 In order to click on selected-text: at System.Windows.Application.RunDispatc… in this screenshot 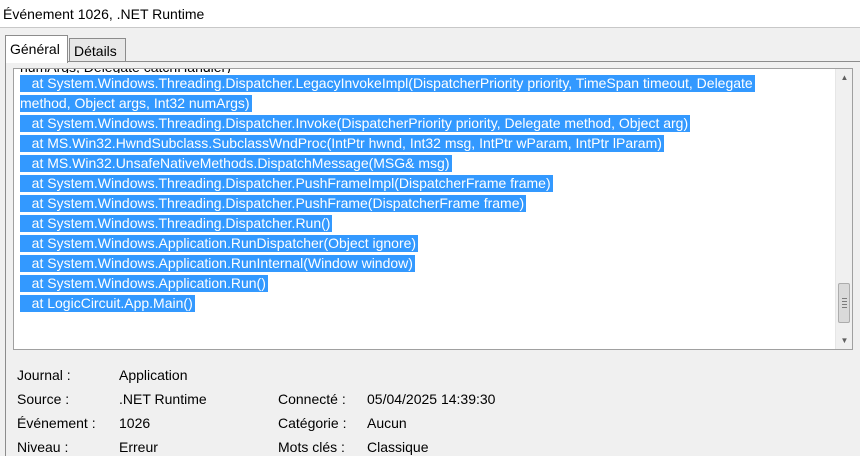, I will do `click(219, 243)`.